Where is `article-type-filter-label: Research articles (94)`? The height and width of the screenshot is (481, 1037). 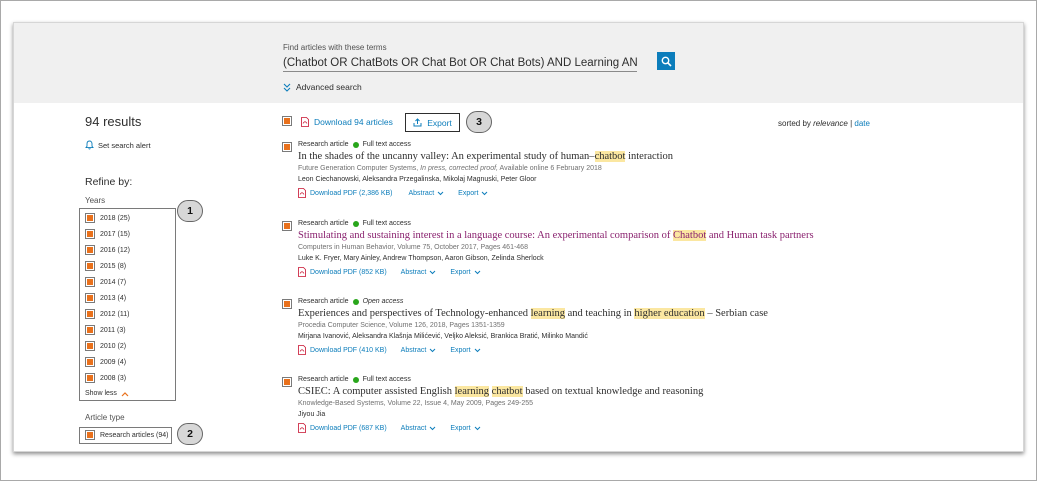
article-type-filter-label: Research articles (94) is located at coordinates (134, 435).